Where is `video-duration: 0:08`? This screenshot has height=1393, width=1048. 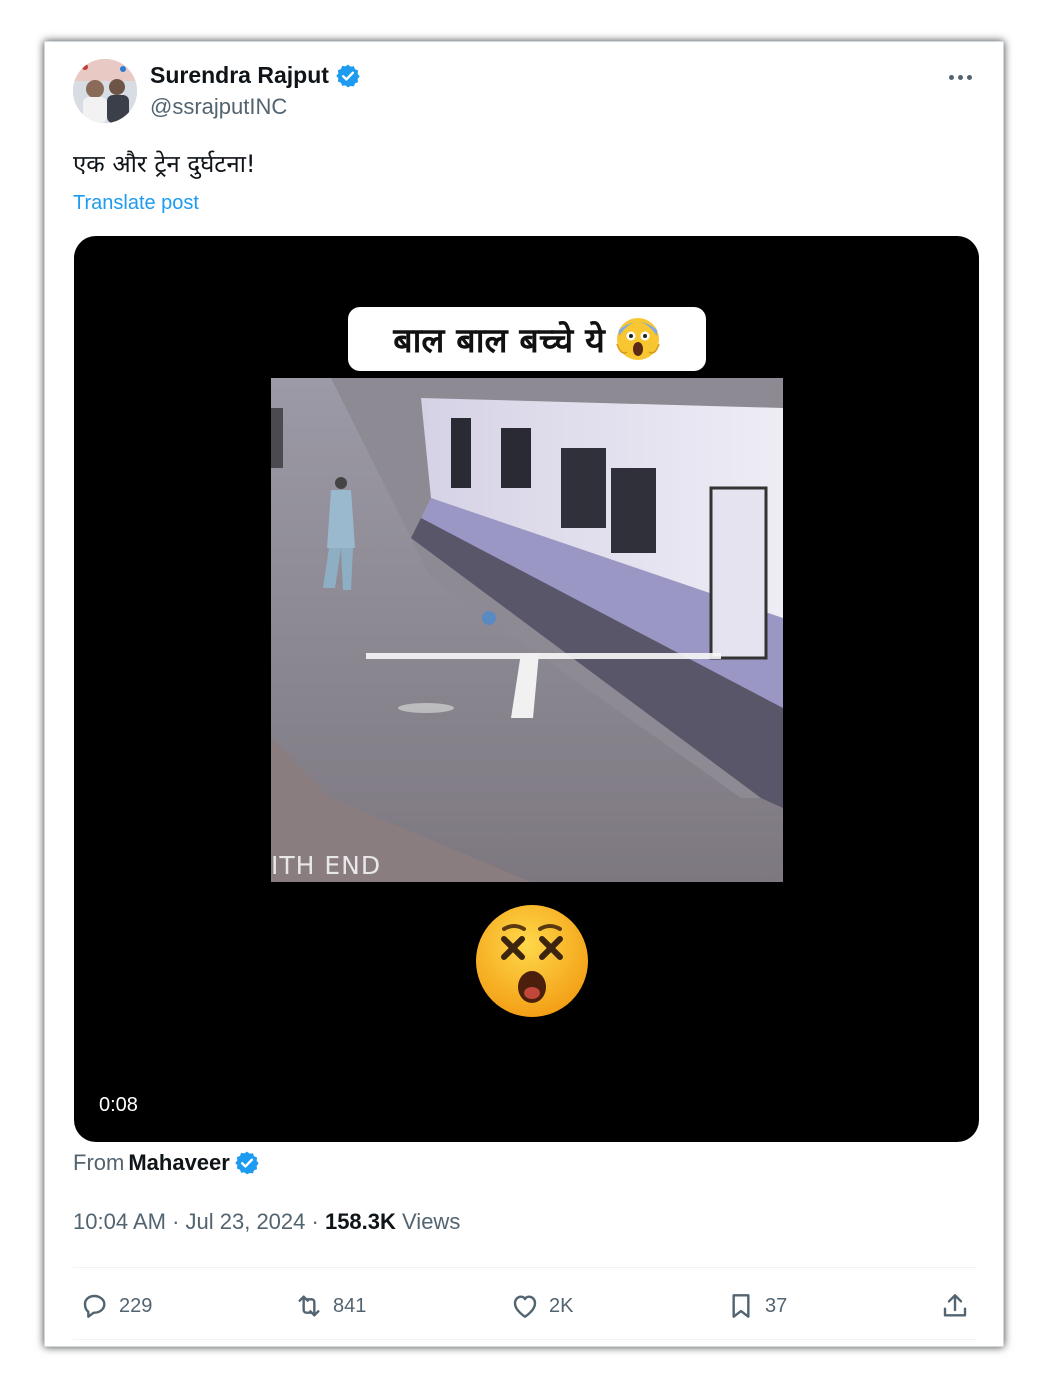 video-duration: 0:08 is located at coordinates (118, 1105).